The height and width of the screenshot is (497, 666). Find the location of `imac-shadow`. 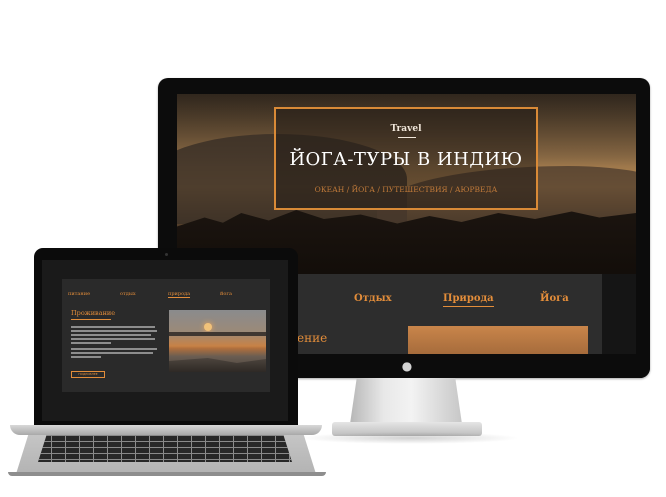

imac-shadow is located at coordinates (410, 438).